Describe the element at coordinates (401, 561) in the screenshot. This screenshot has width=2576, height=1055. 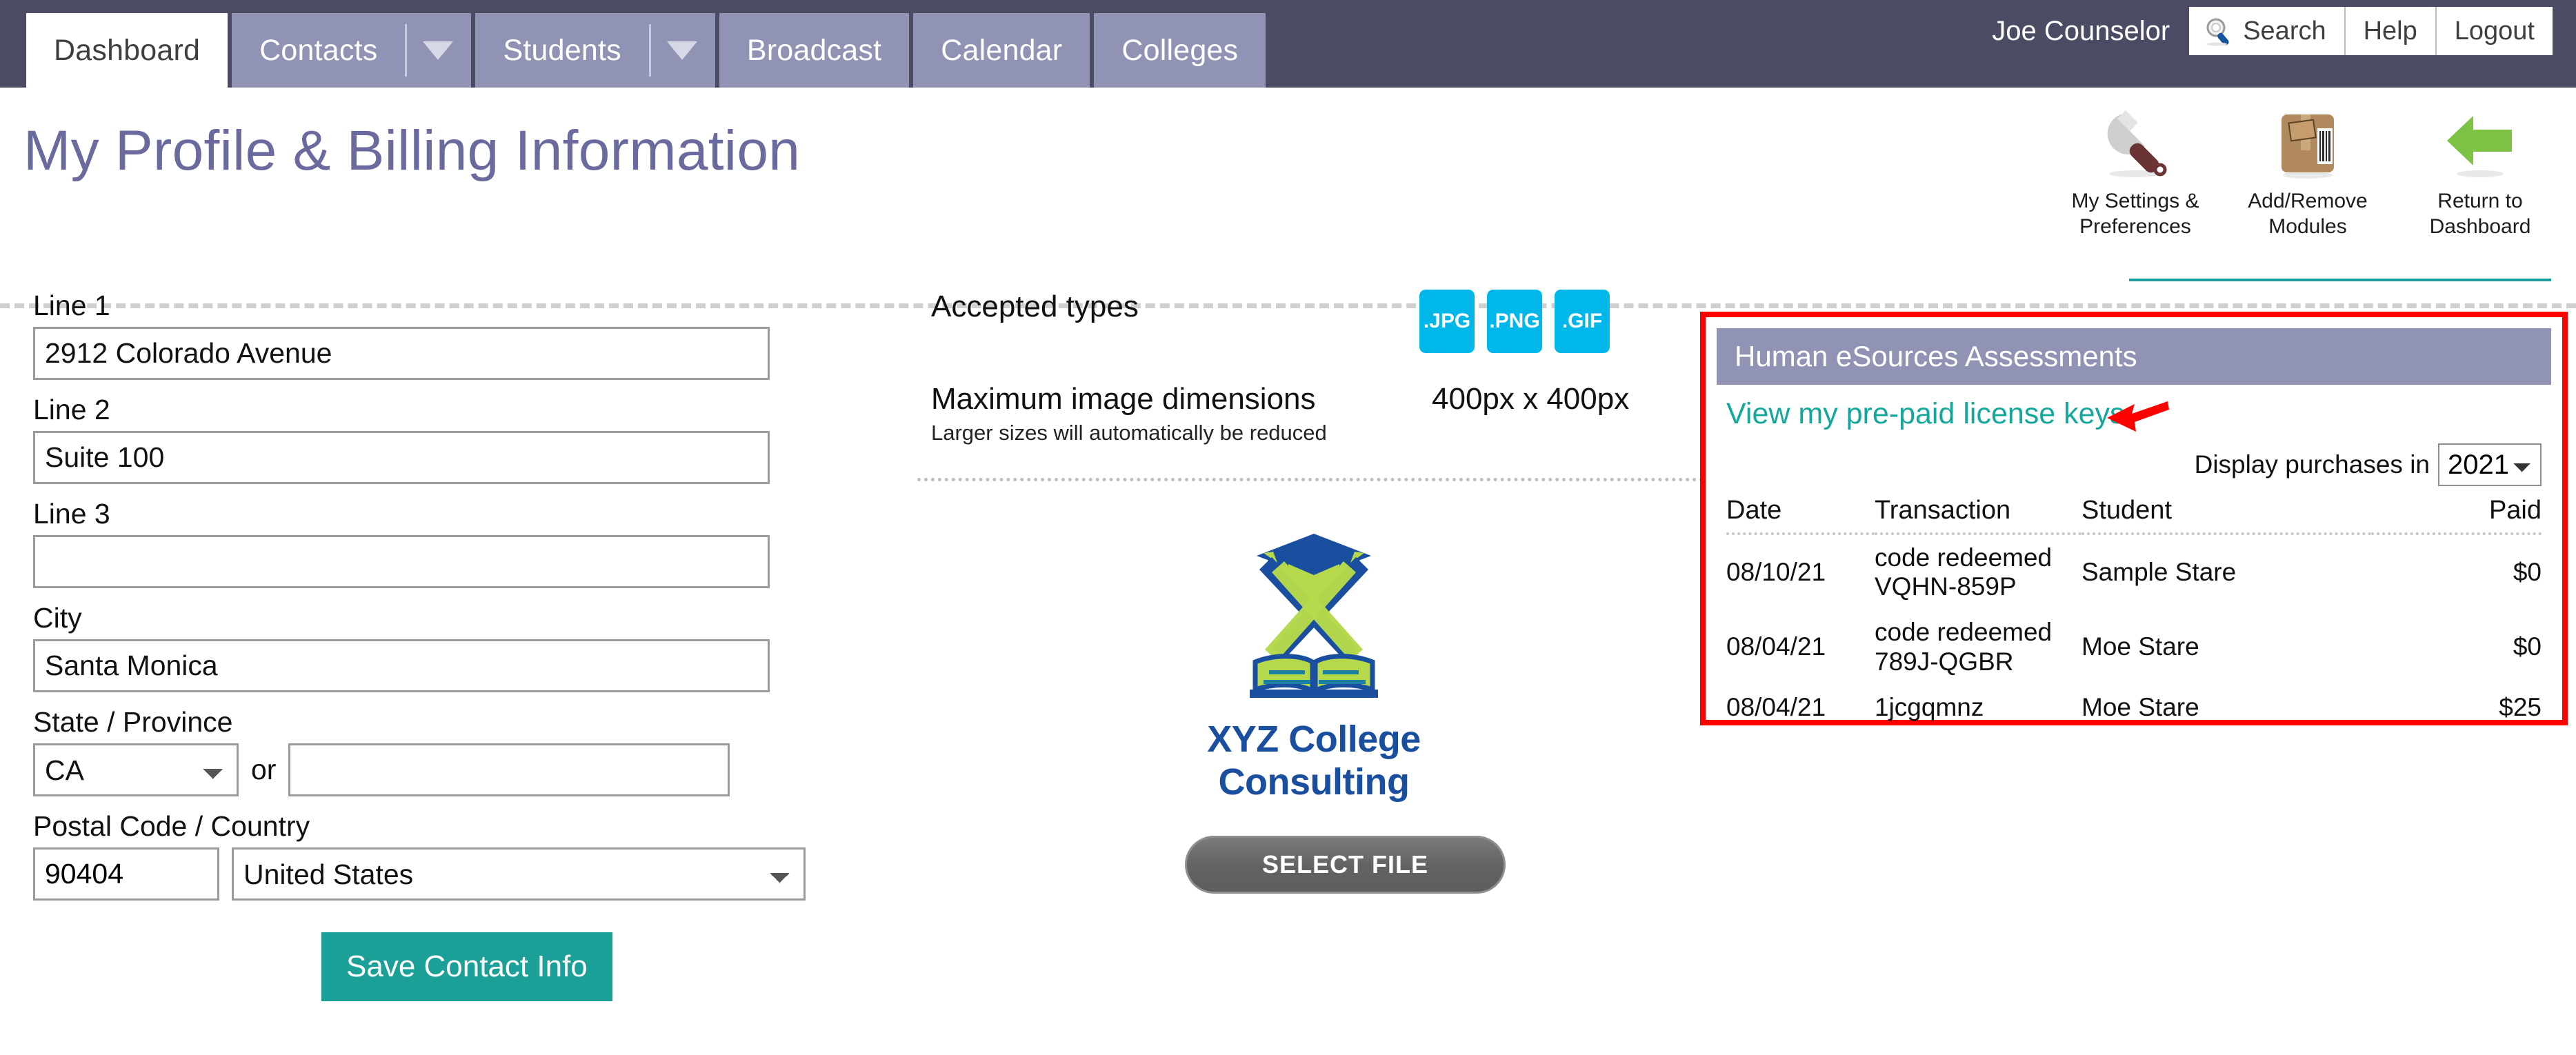
I see `line3-input` at that location.